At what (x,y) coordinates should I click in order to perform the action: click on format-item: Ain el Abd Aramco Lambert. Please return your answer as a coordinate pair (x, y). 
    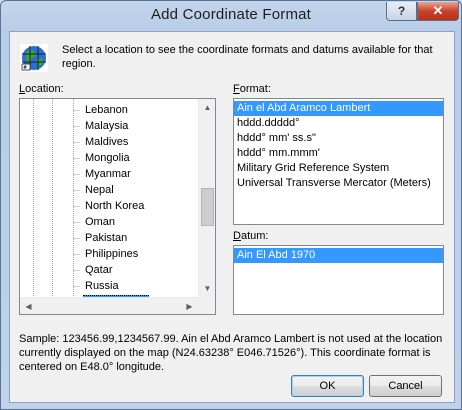
    Looking at the image, I should click on (338, 108).